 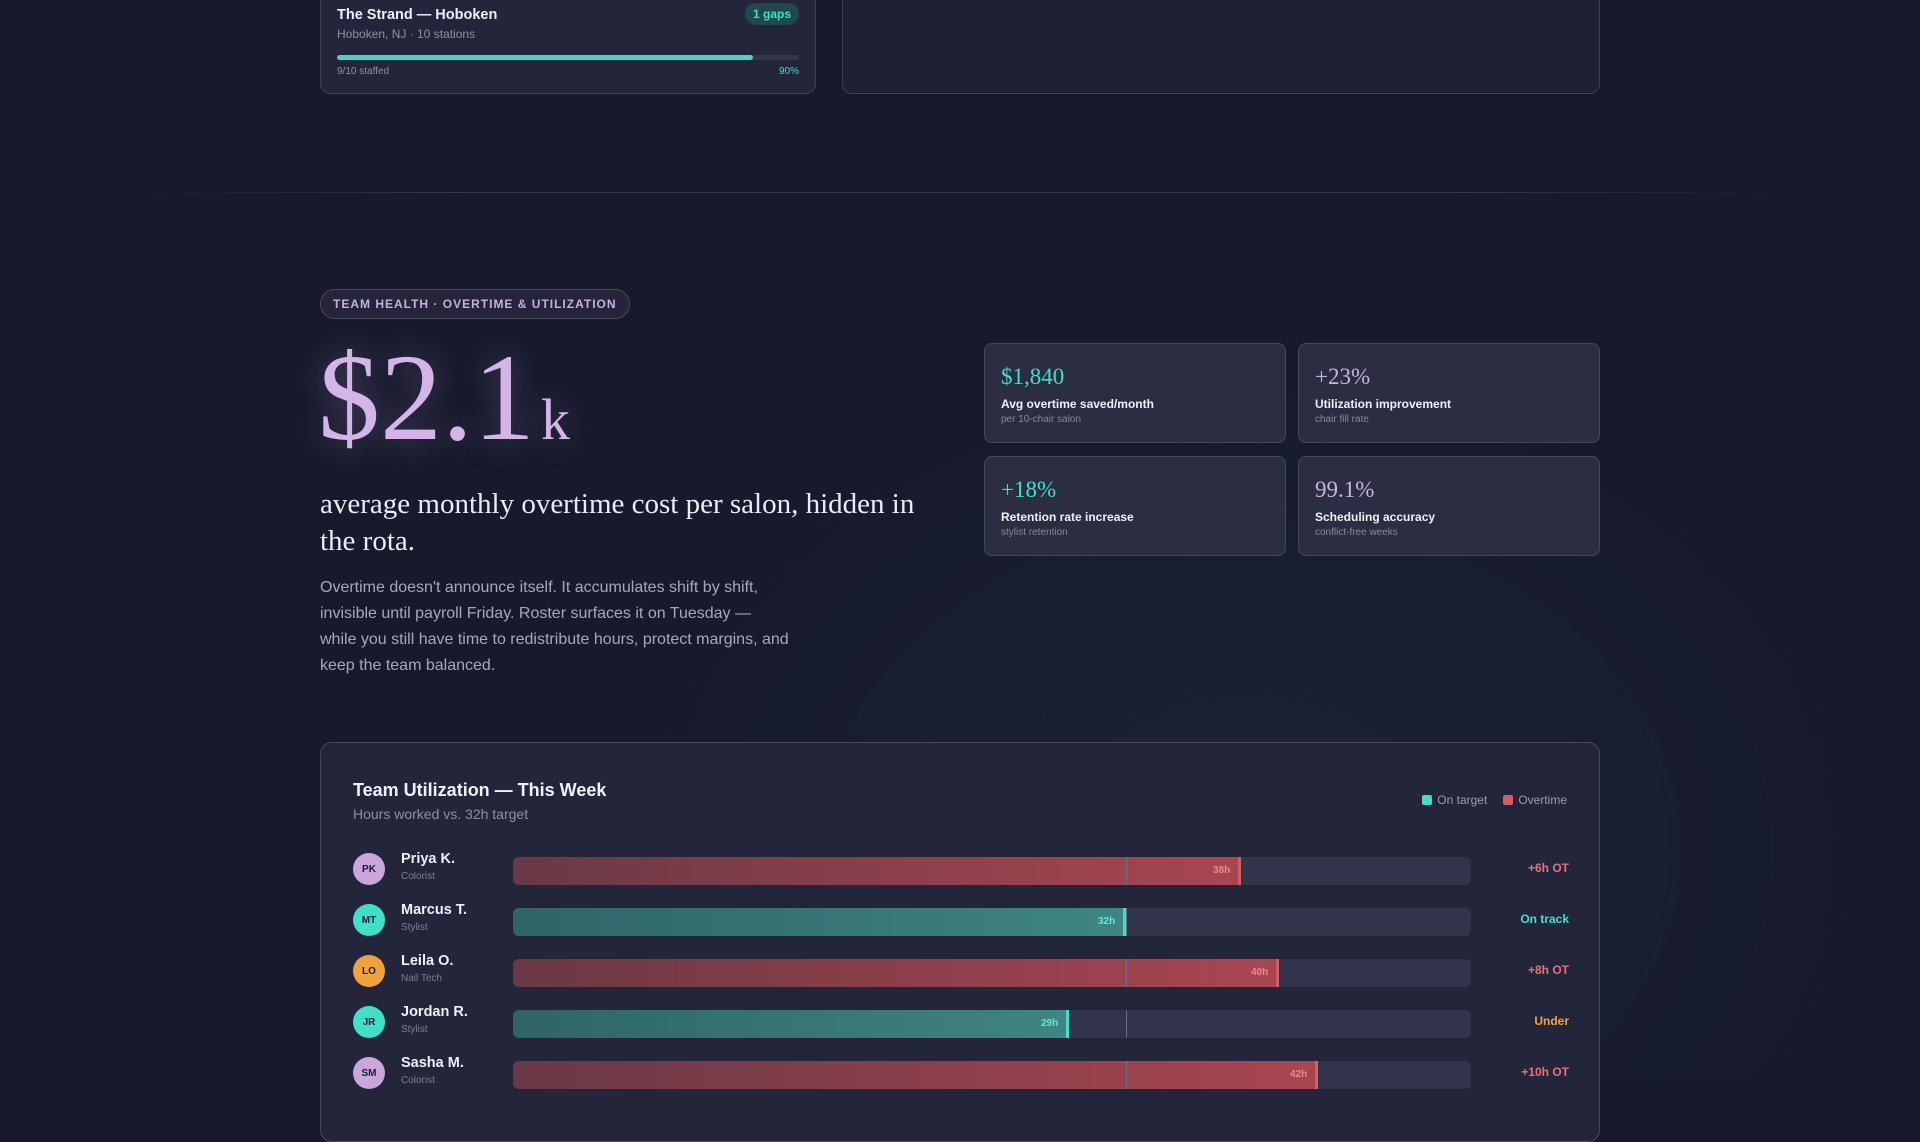 What do you see at coordinates (369, 869) in the screenshot?
I see `avatar: PK` at bounding box center [369, 869].